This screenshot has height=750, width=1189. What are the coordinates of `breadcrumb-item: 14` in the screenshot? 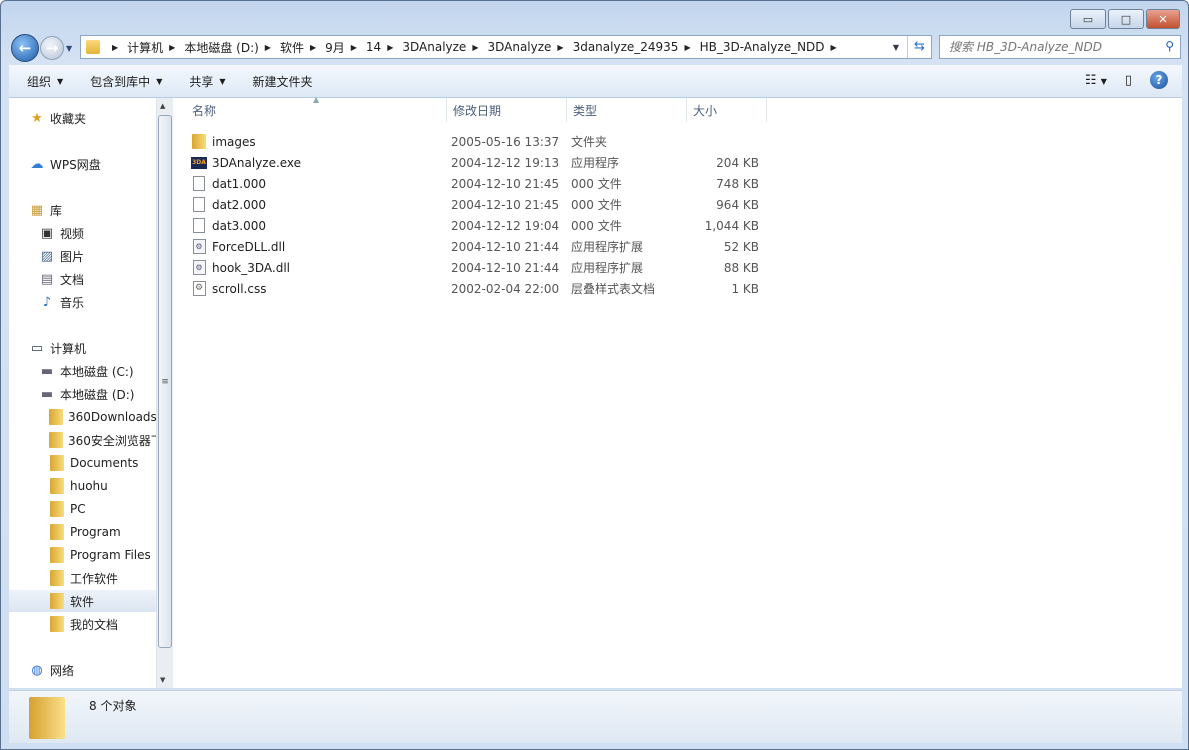 It's located at (373, 47).